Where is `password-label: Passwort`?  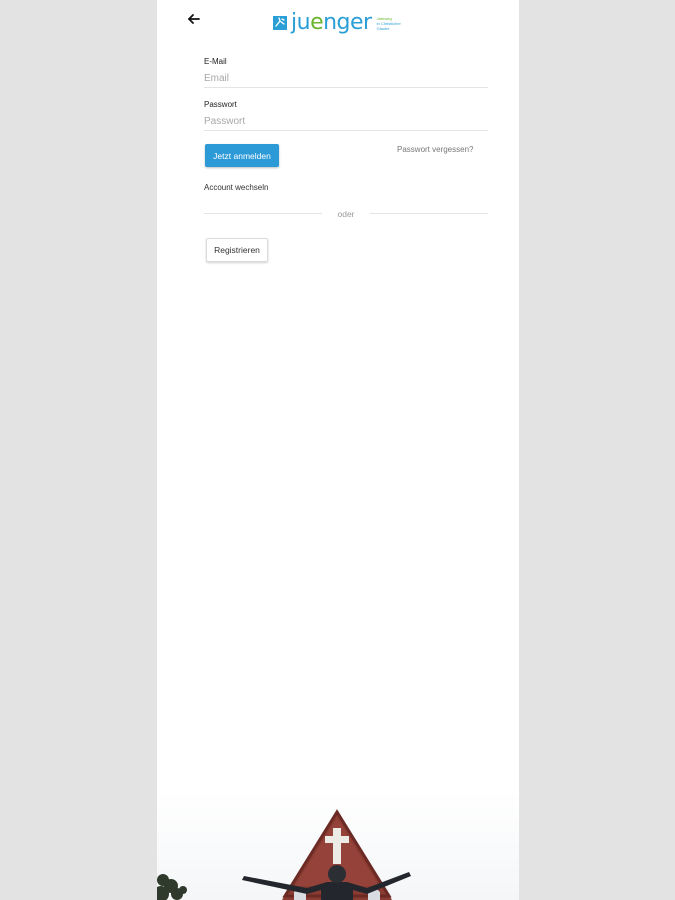
password-label: Passwort is located at coordinates (220, 104).